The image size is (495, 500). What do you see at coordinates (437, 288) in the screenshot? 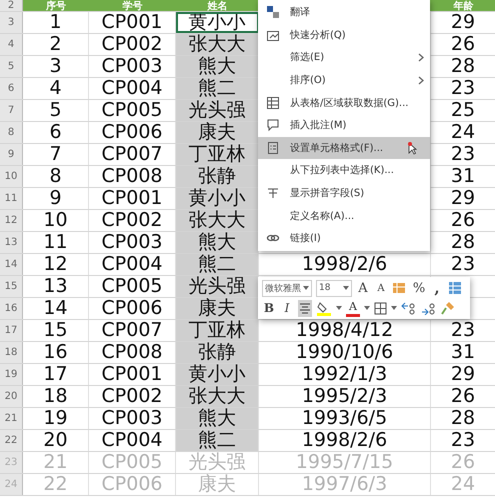
I see `comma-button: ,` at bounding box center [437, 288].